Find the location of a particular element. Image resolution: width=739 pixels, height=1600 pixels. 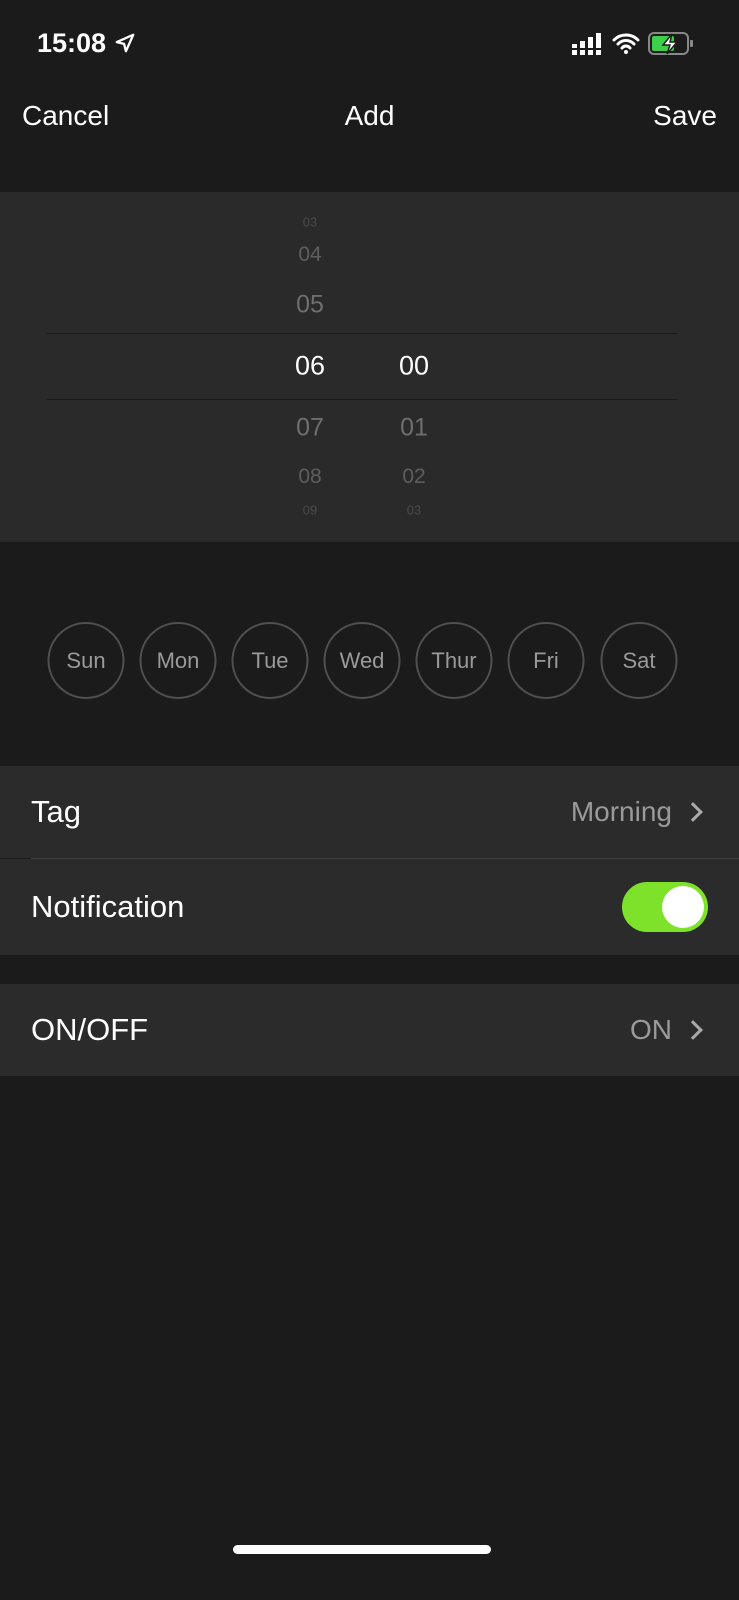

selection-line-bottom is located at coordinates (362, 399).